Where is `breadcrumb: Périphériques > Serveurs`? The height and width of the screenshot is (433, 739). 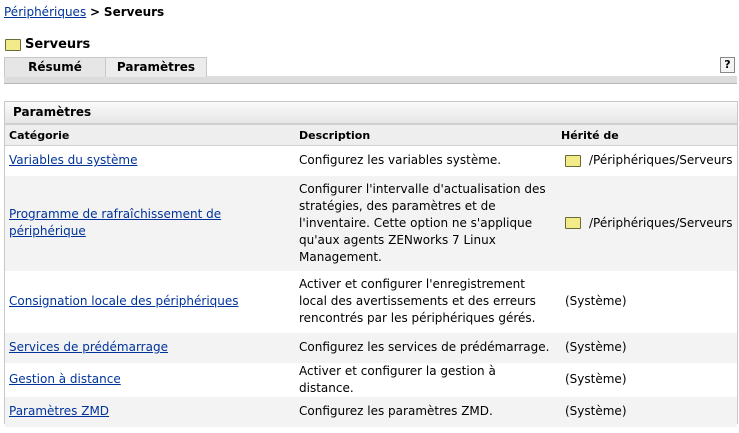 breadcrumb: Périphériques > Serveurs is located at coordinates (84, 12).